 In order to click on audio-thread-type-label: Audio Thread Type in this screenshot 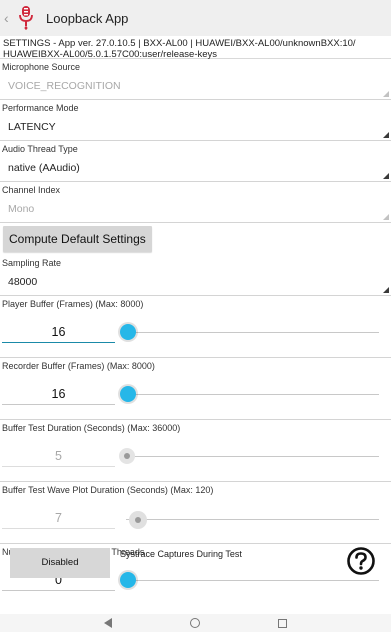, I will do `click(40, 149)`.